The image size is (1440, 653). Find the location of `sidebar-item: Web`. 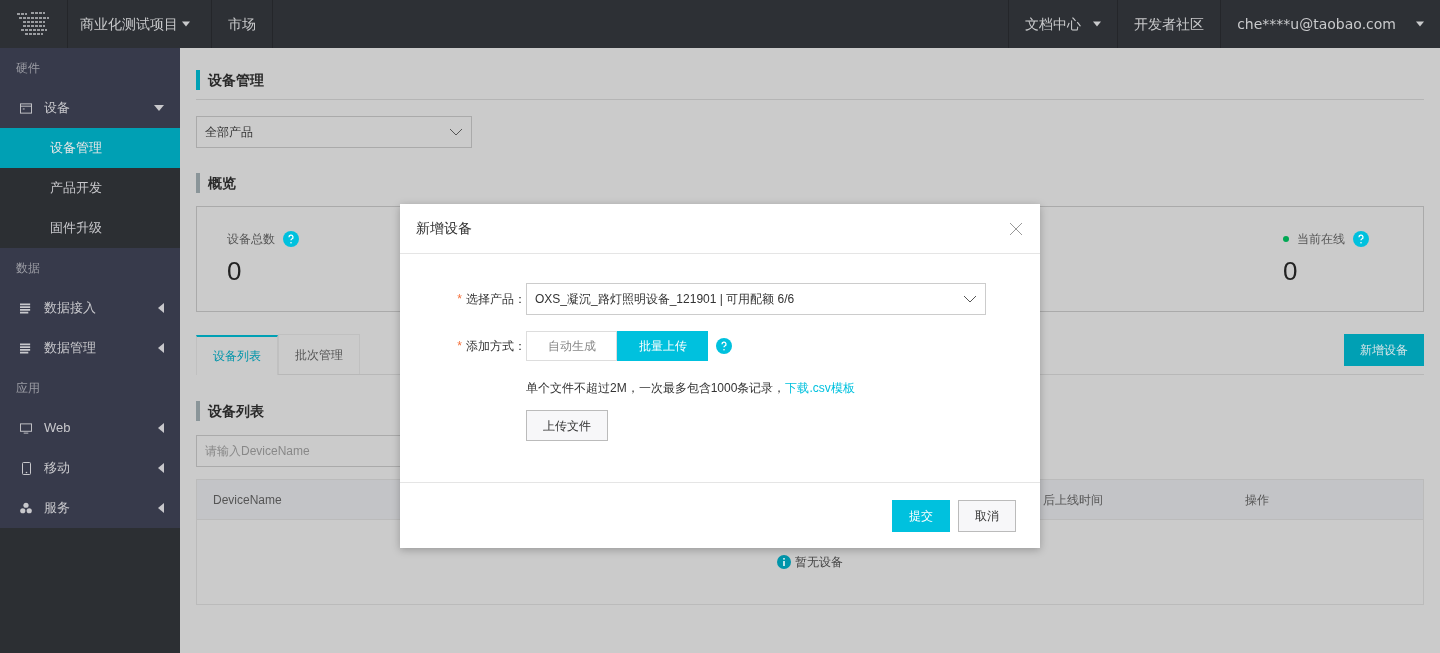

sidebar-item: Web is located at coordinates (90, 428).